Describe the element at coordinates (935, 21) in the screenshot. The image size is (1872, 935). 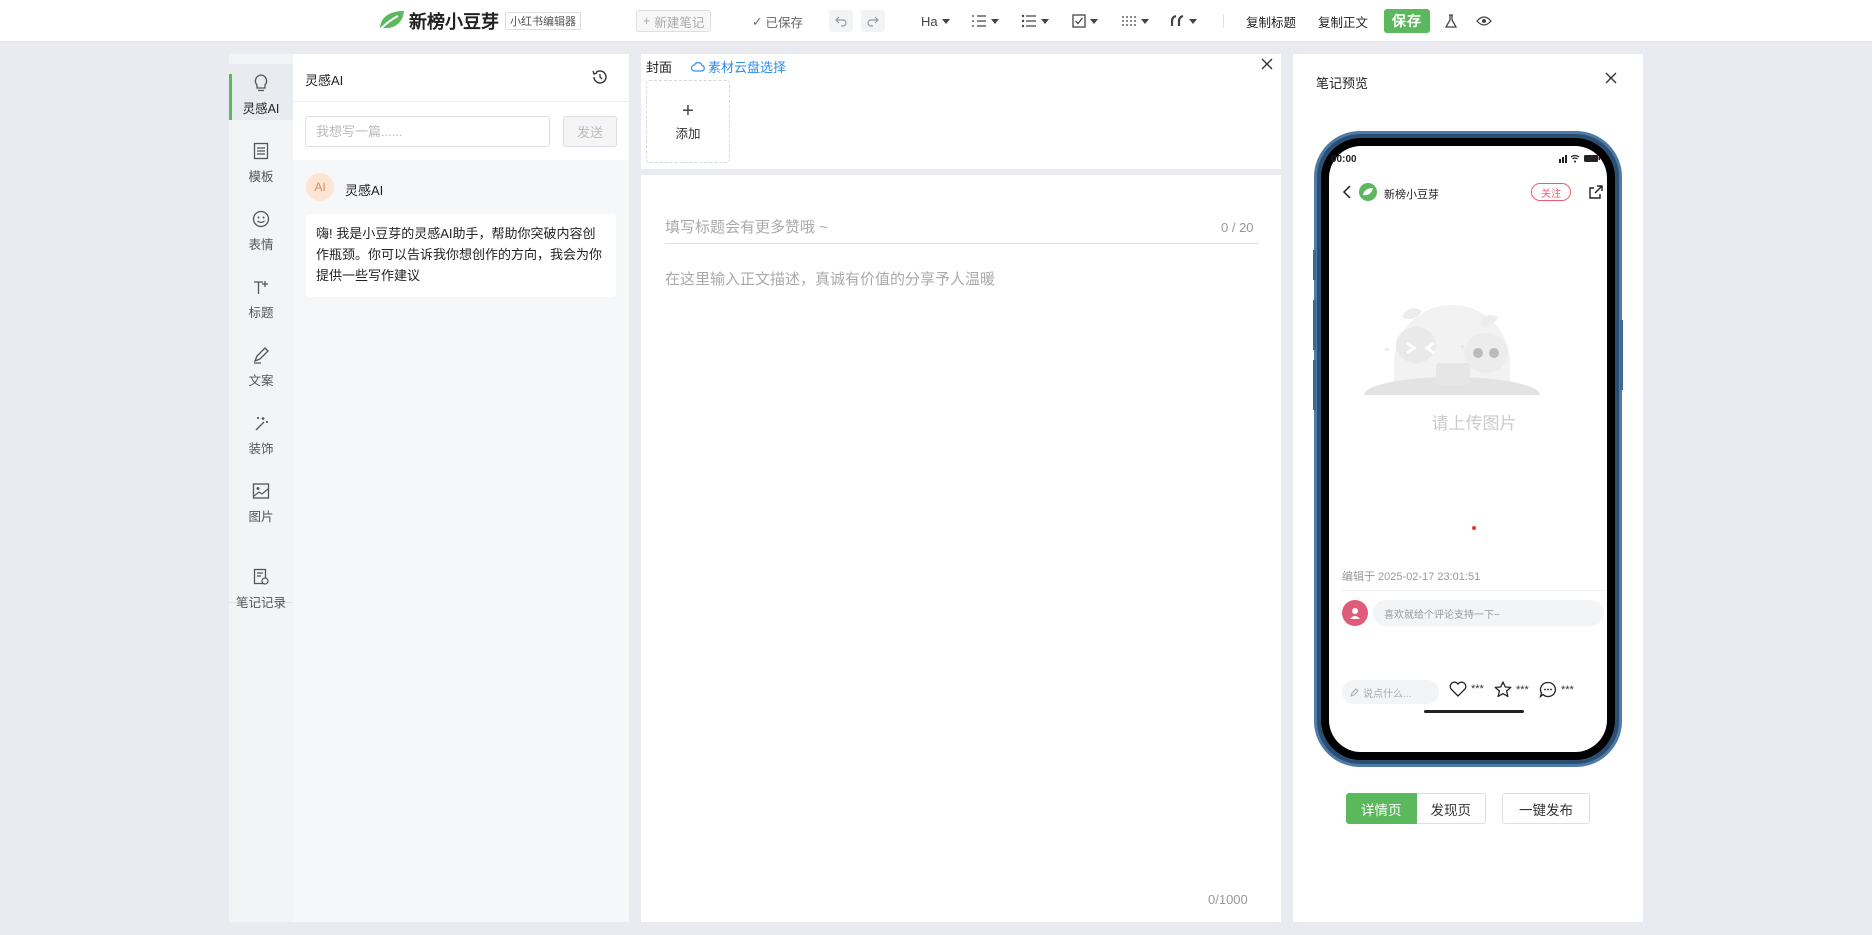
I see `heading-dropdown: Ha` at that location.